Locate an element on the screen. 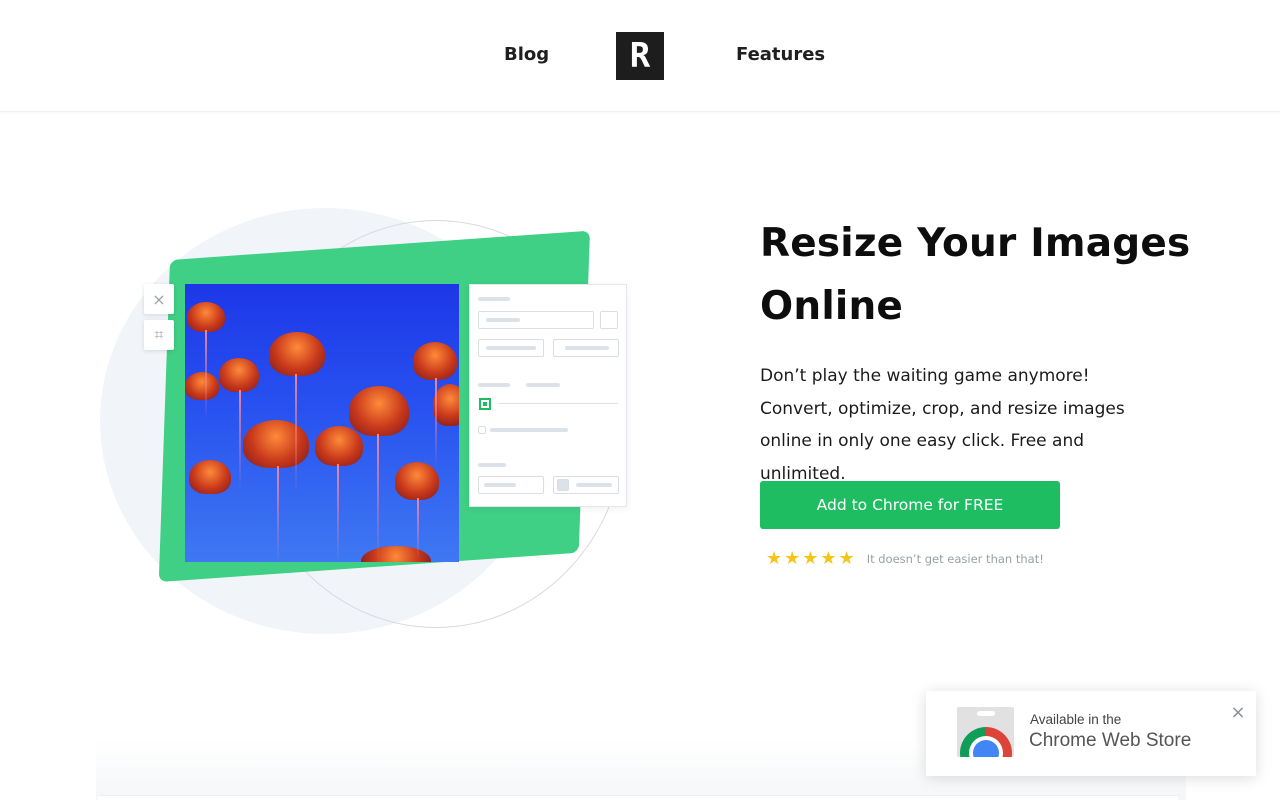  hero-title: Resize Your Images Online is located at coordinates (975, 275).